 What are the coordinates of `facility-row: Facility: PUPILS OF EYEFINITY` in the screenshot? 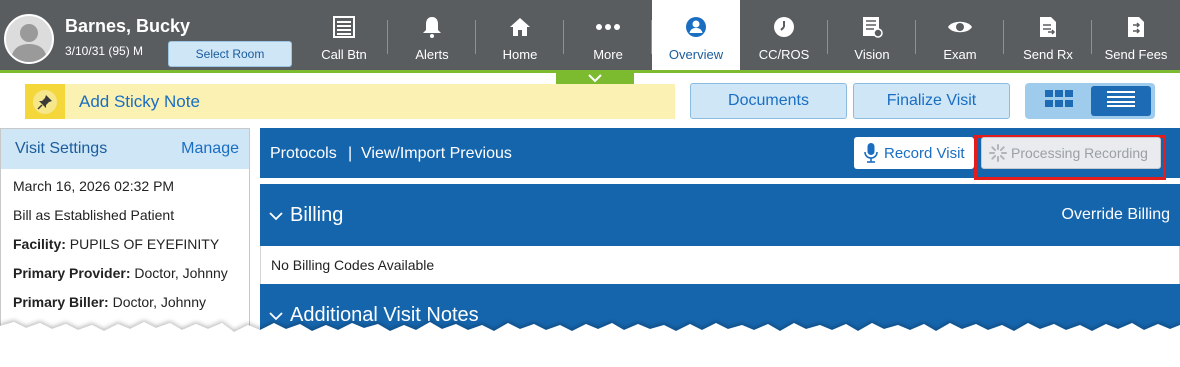 It's located at (125, 244).